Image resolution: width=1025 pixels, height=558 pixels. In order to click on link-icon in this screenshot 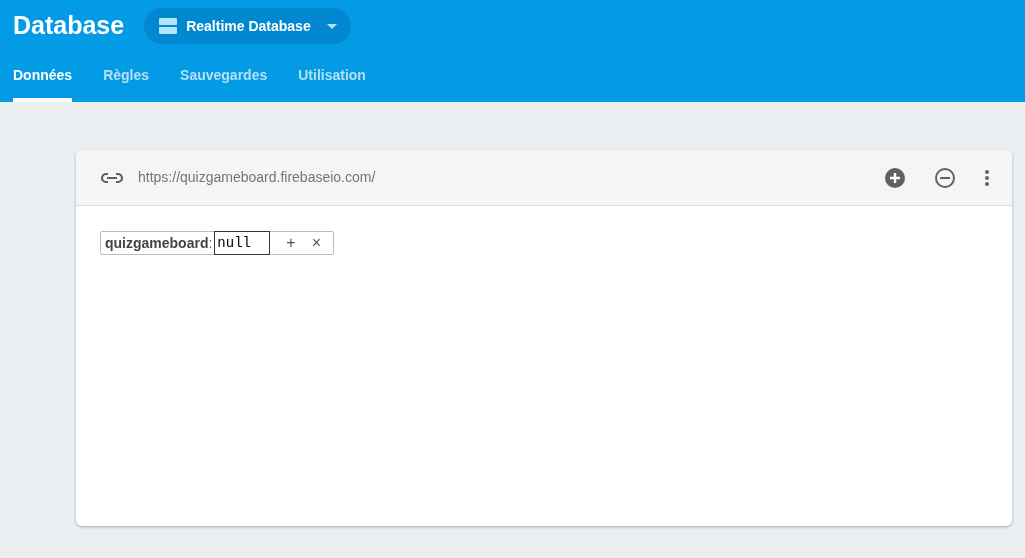, I will do `click(112, 177)`.